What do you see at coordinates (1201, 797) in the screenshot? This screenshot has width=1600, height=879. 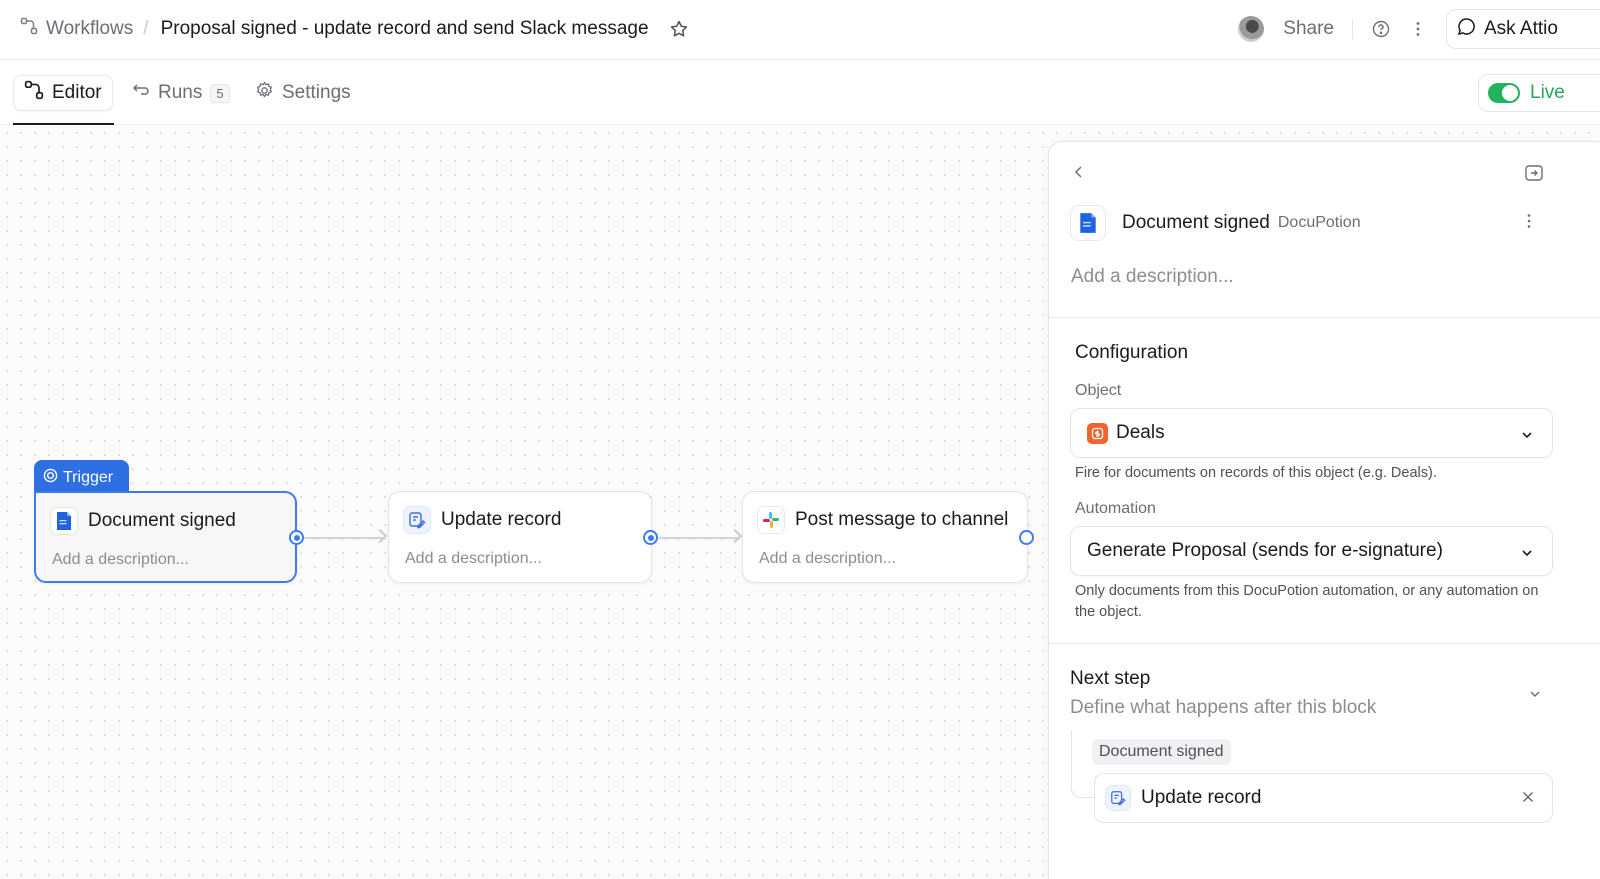 I see `next-step-label: Update record` at bounding box center [1201, 797].